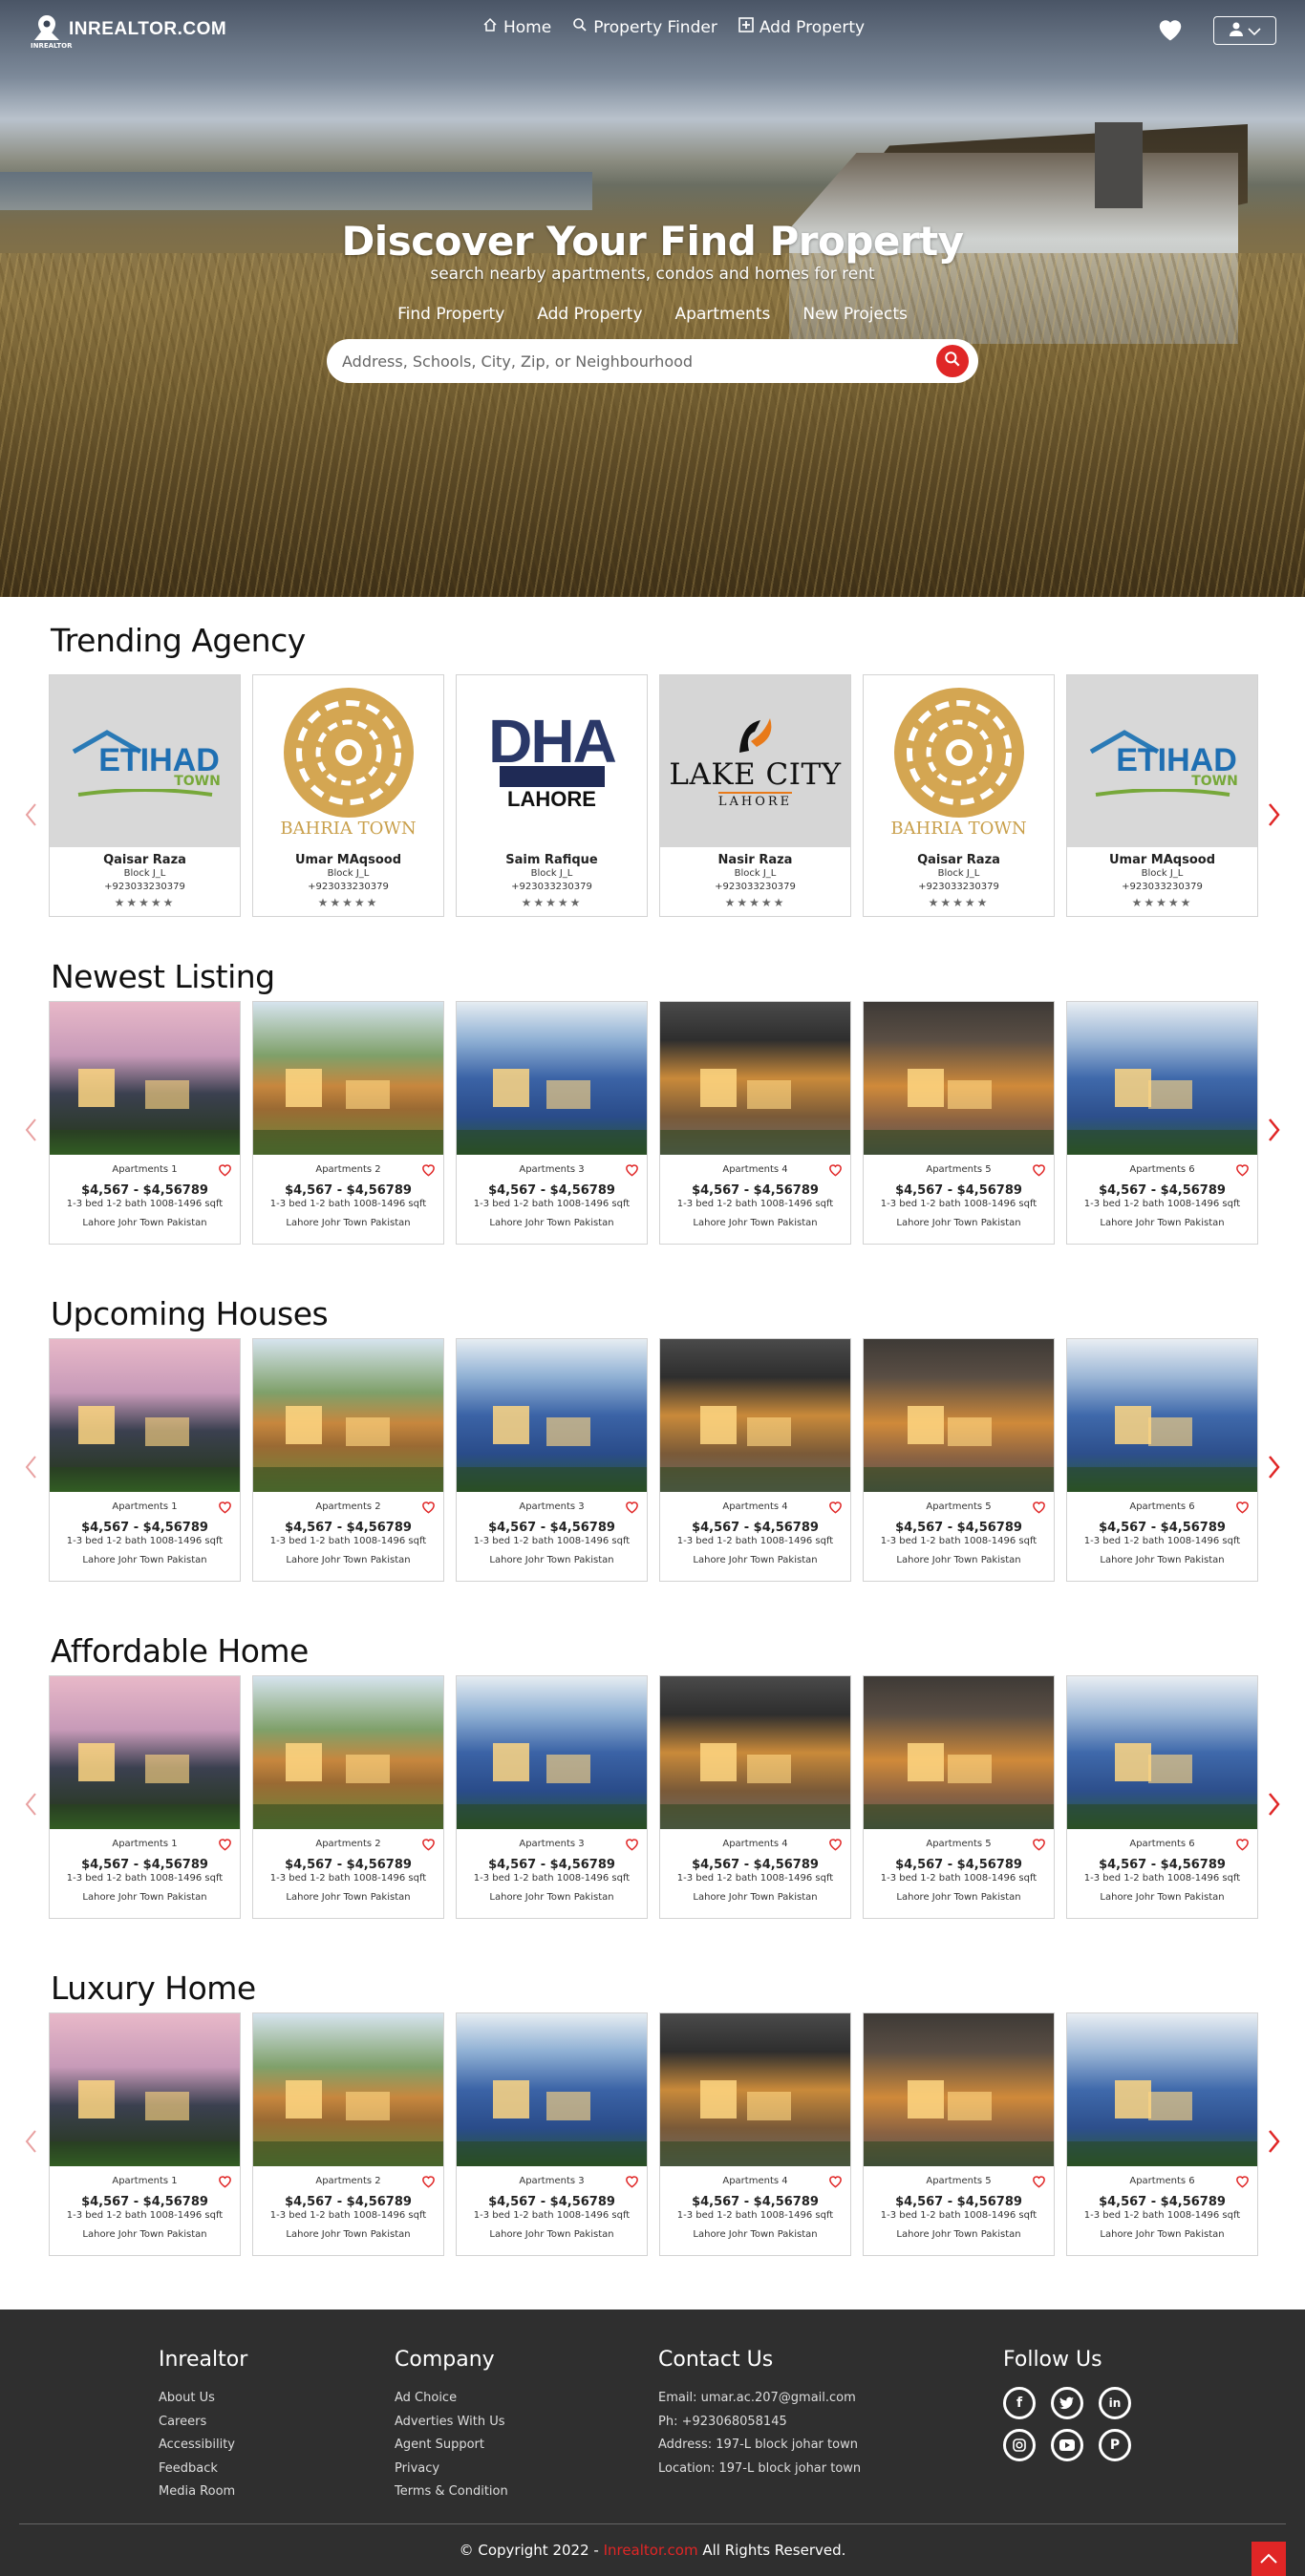  What do you see at coordinates (1170, 30) in the screenshot?
I see `favorites-heart-icon` at bounding box center [1170, 30].